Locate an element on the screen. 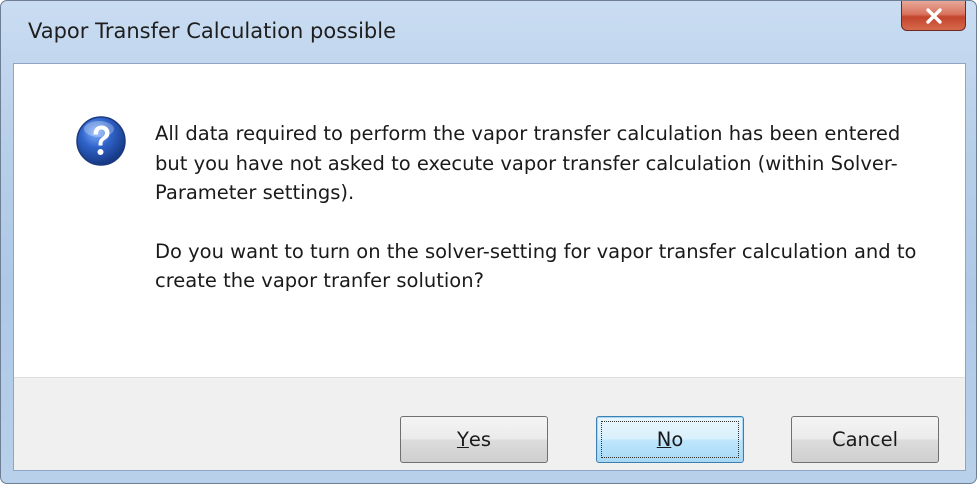 The image size is (979, 486). yes-label: es is located at coordinates (480, 439).